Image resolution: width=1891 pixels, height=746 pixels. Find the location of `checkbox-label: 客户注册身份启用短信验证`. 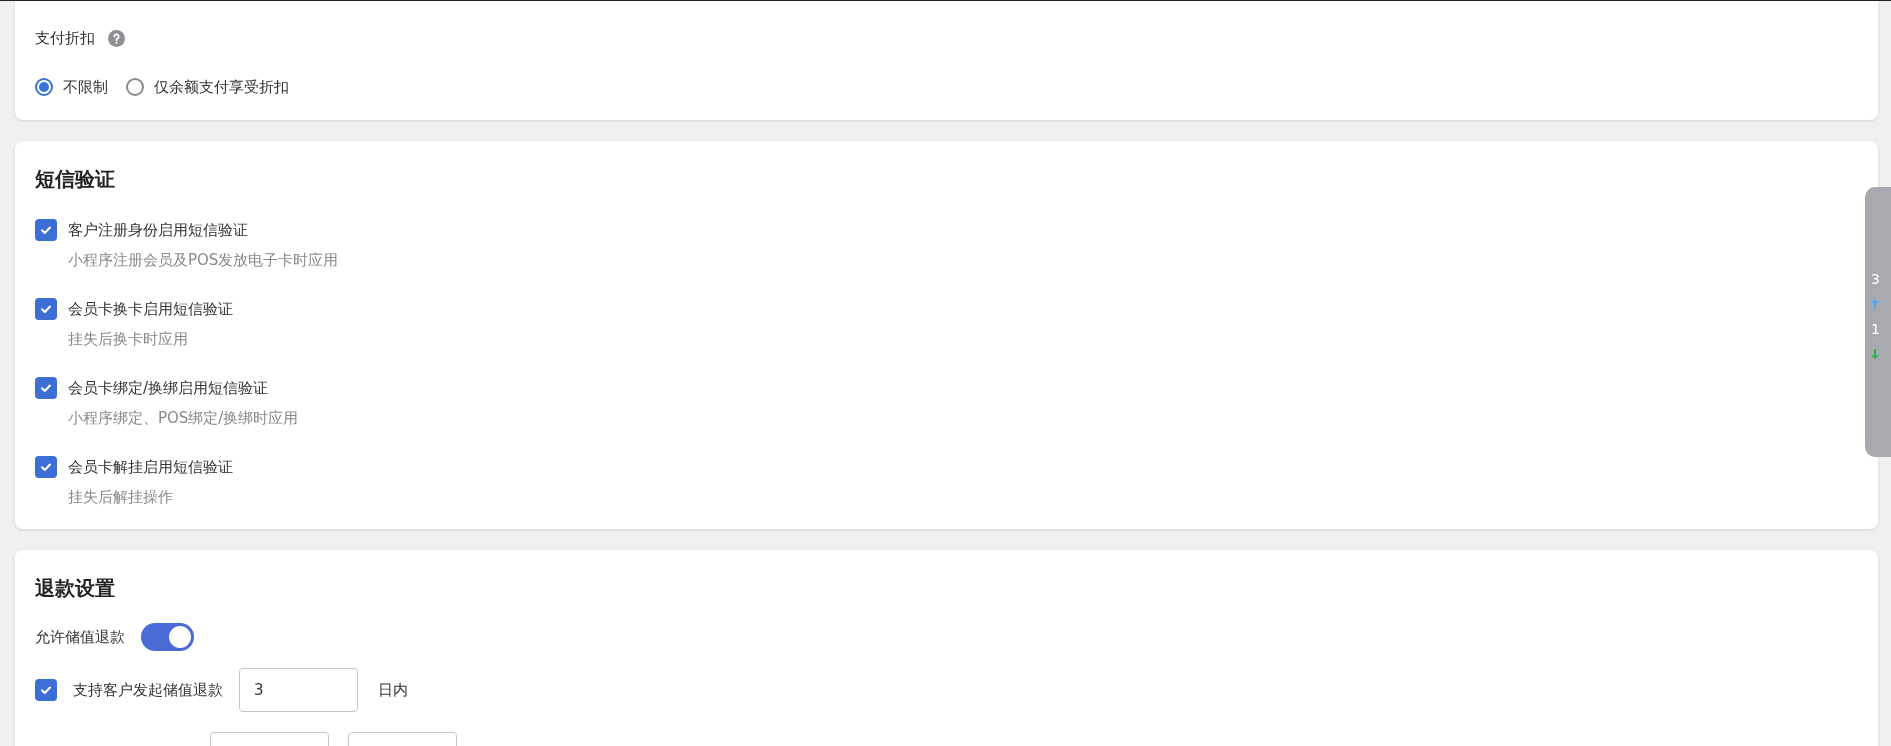

checkbox-label: 客户注册身份启用短信验证 is located at coordinates (158, 230).